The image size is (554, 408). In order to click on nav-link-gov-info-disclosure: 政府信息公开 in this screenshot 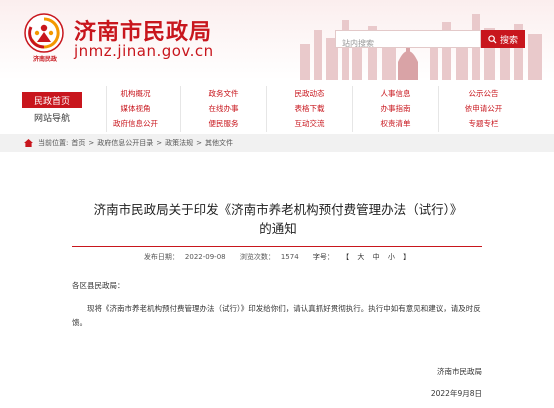, I will do `click(135, 124)`.